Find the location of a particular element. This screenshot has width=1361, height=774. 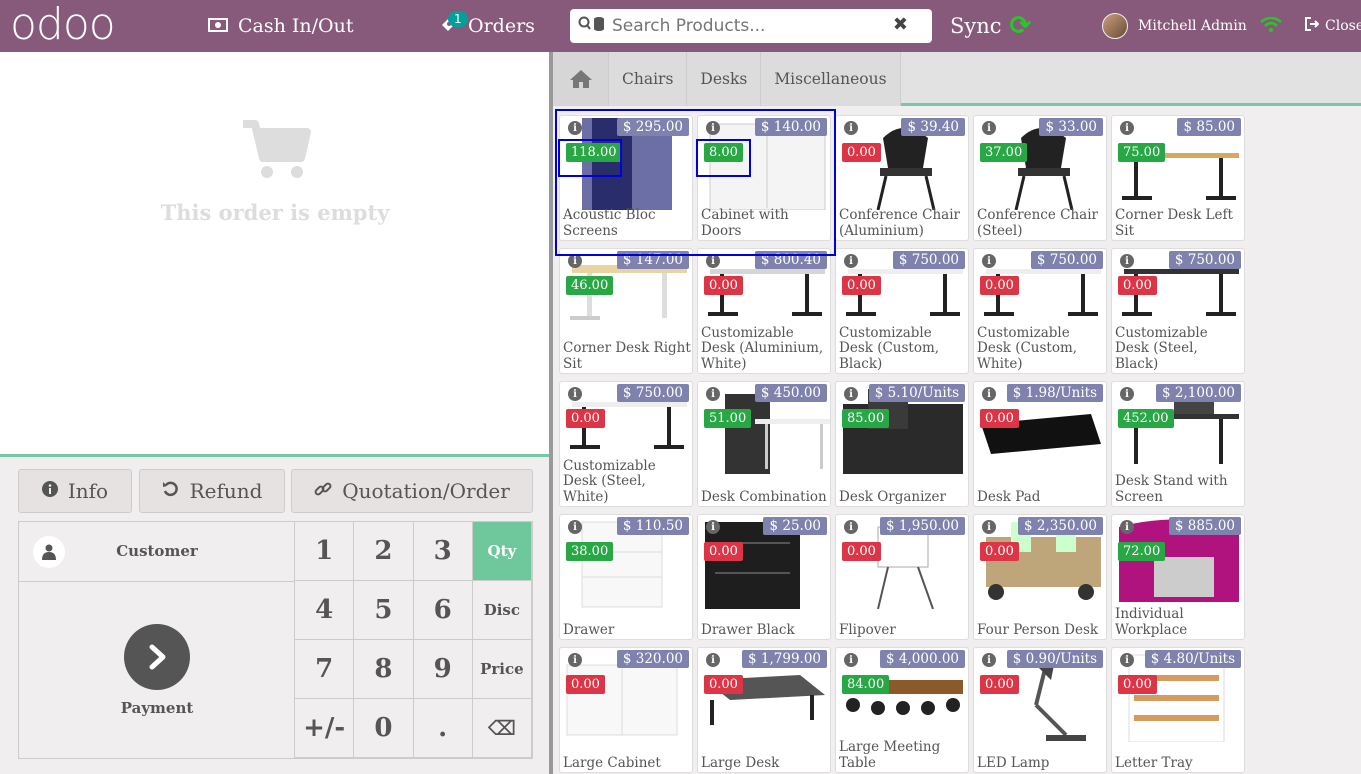

numpad-key-5: 5 is located at coordinates (384, 610).